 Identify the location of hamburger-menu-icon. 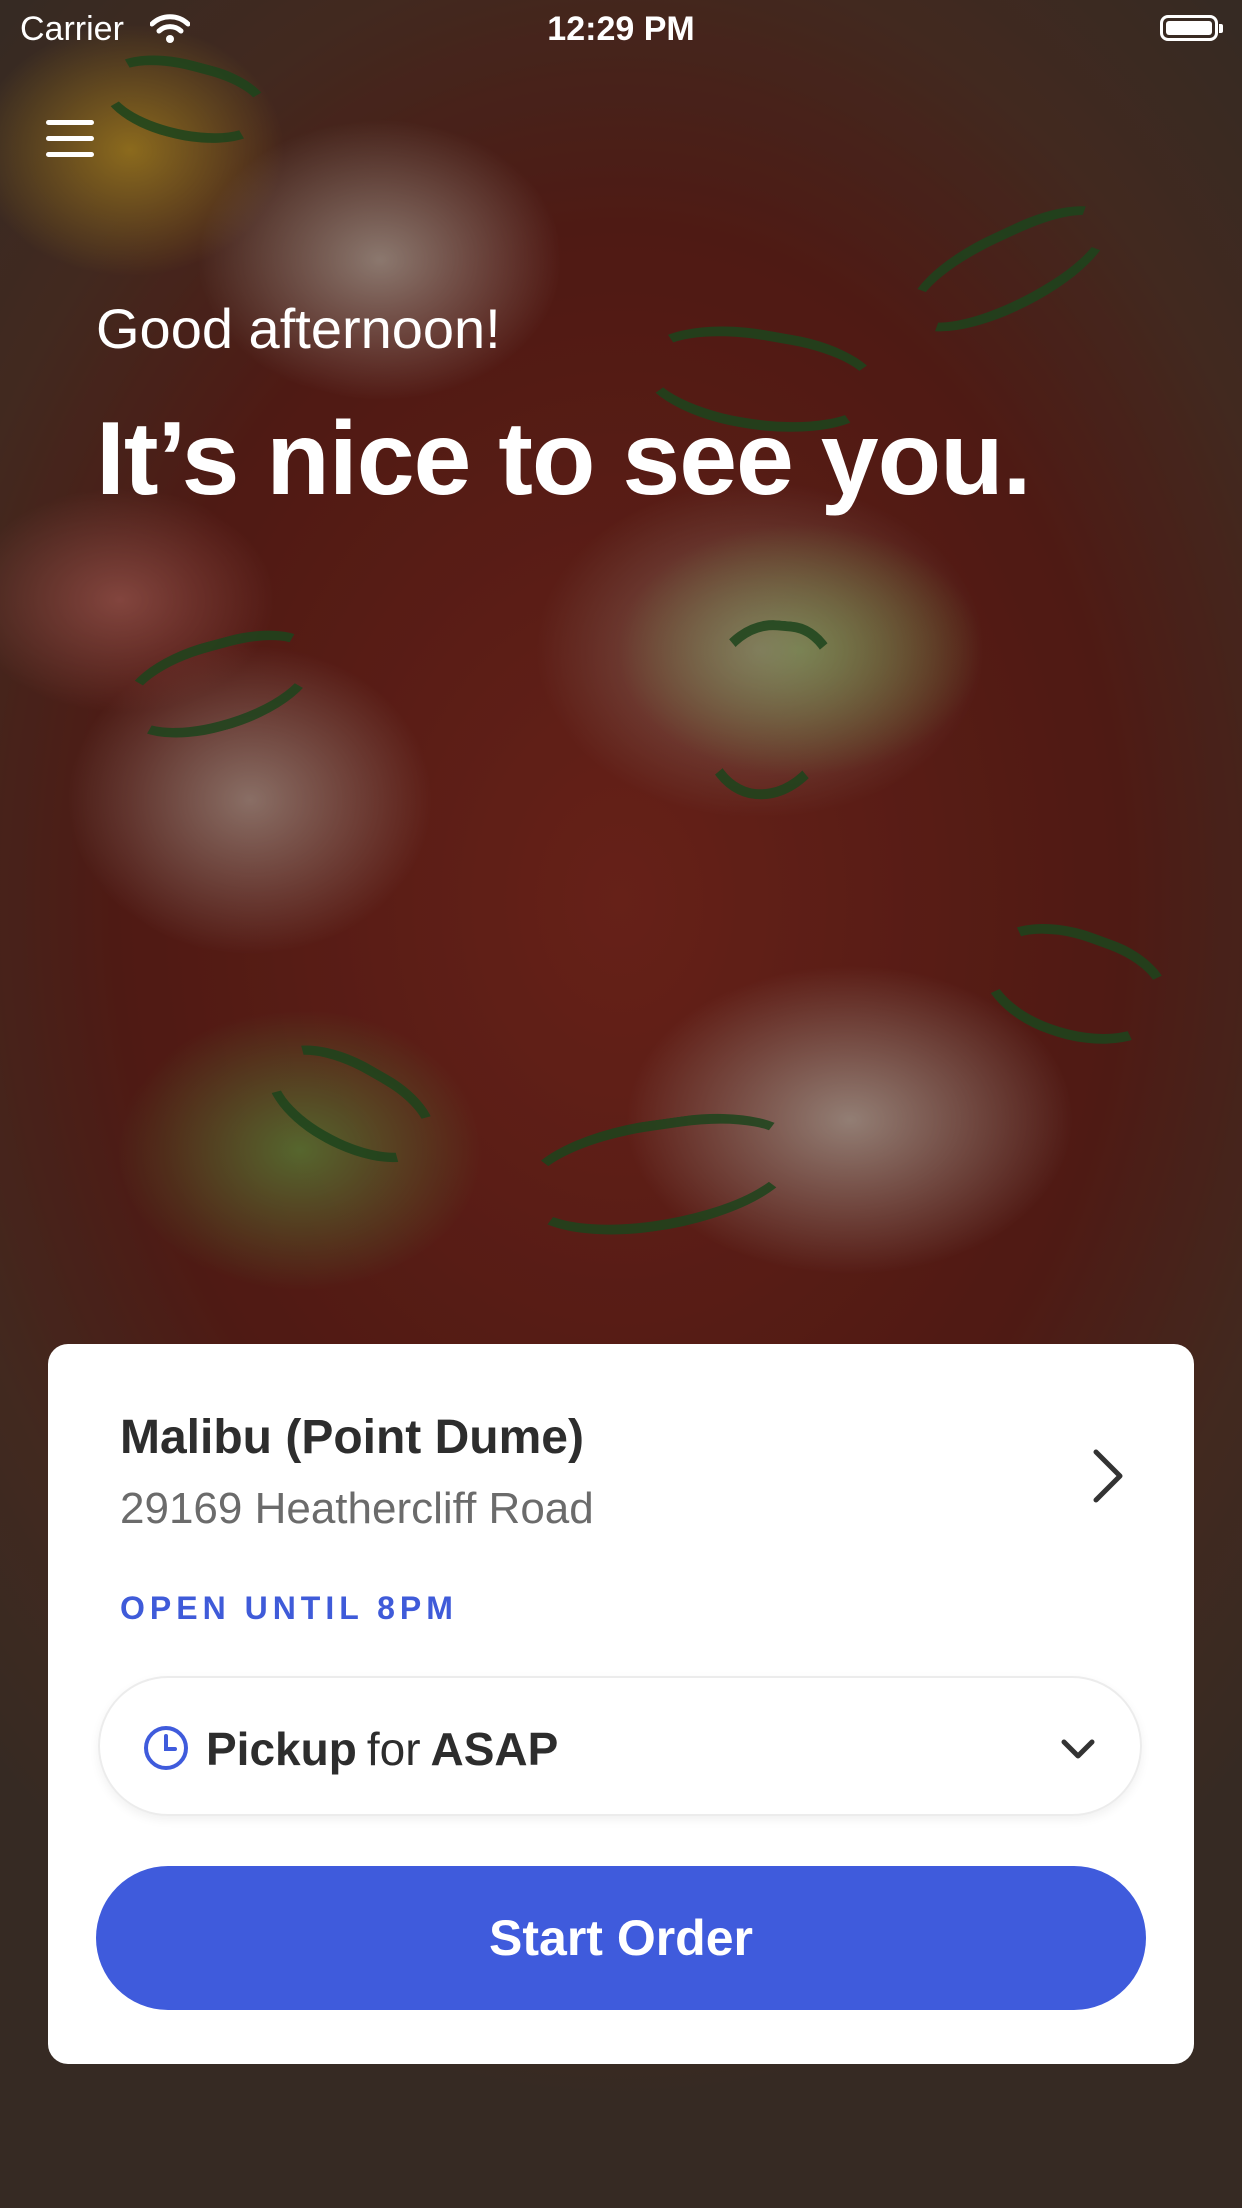
(72, 139).